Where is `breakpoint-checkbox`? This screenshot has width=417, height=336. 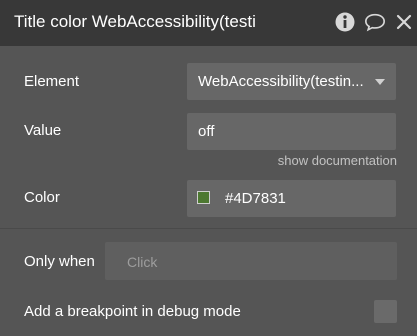 breakpoint-checkbox is located at coordinates (385, 311).